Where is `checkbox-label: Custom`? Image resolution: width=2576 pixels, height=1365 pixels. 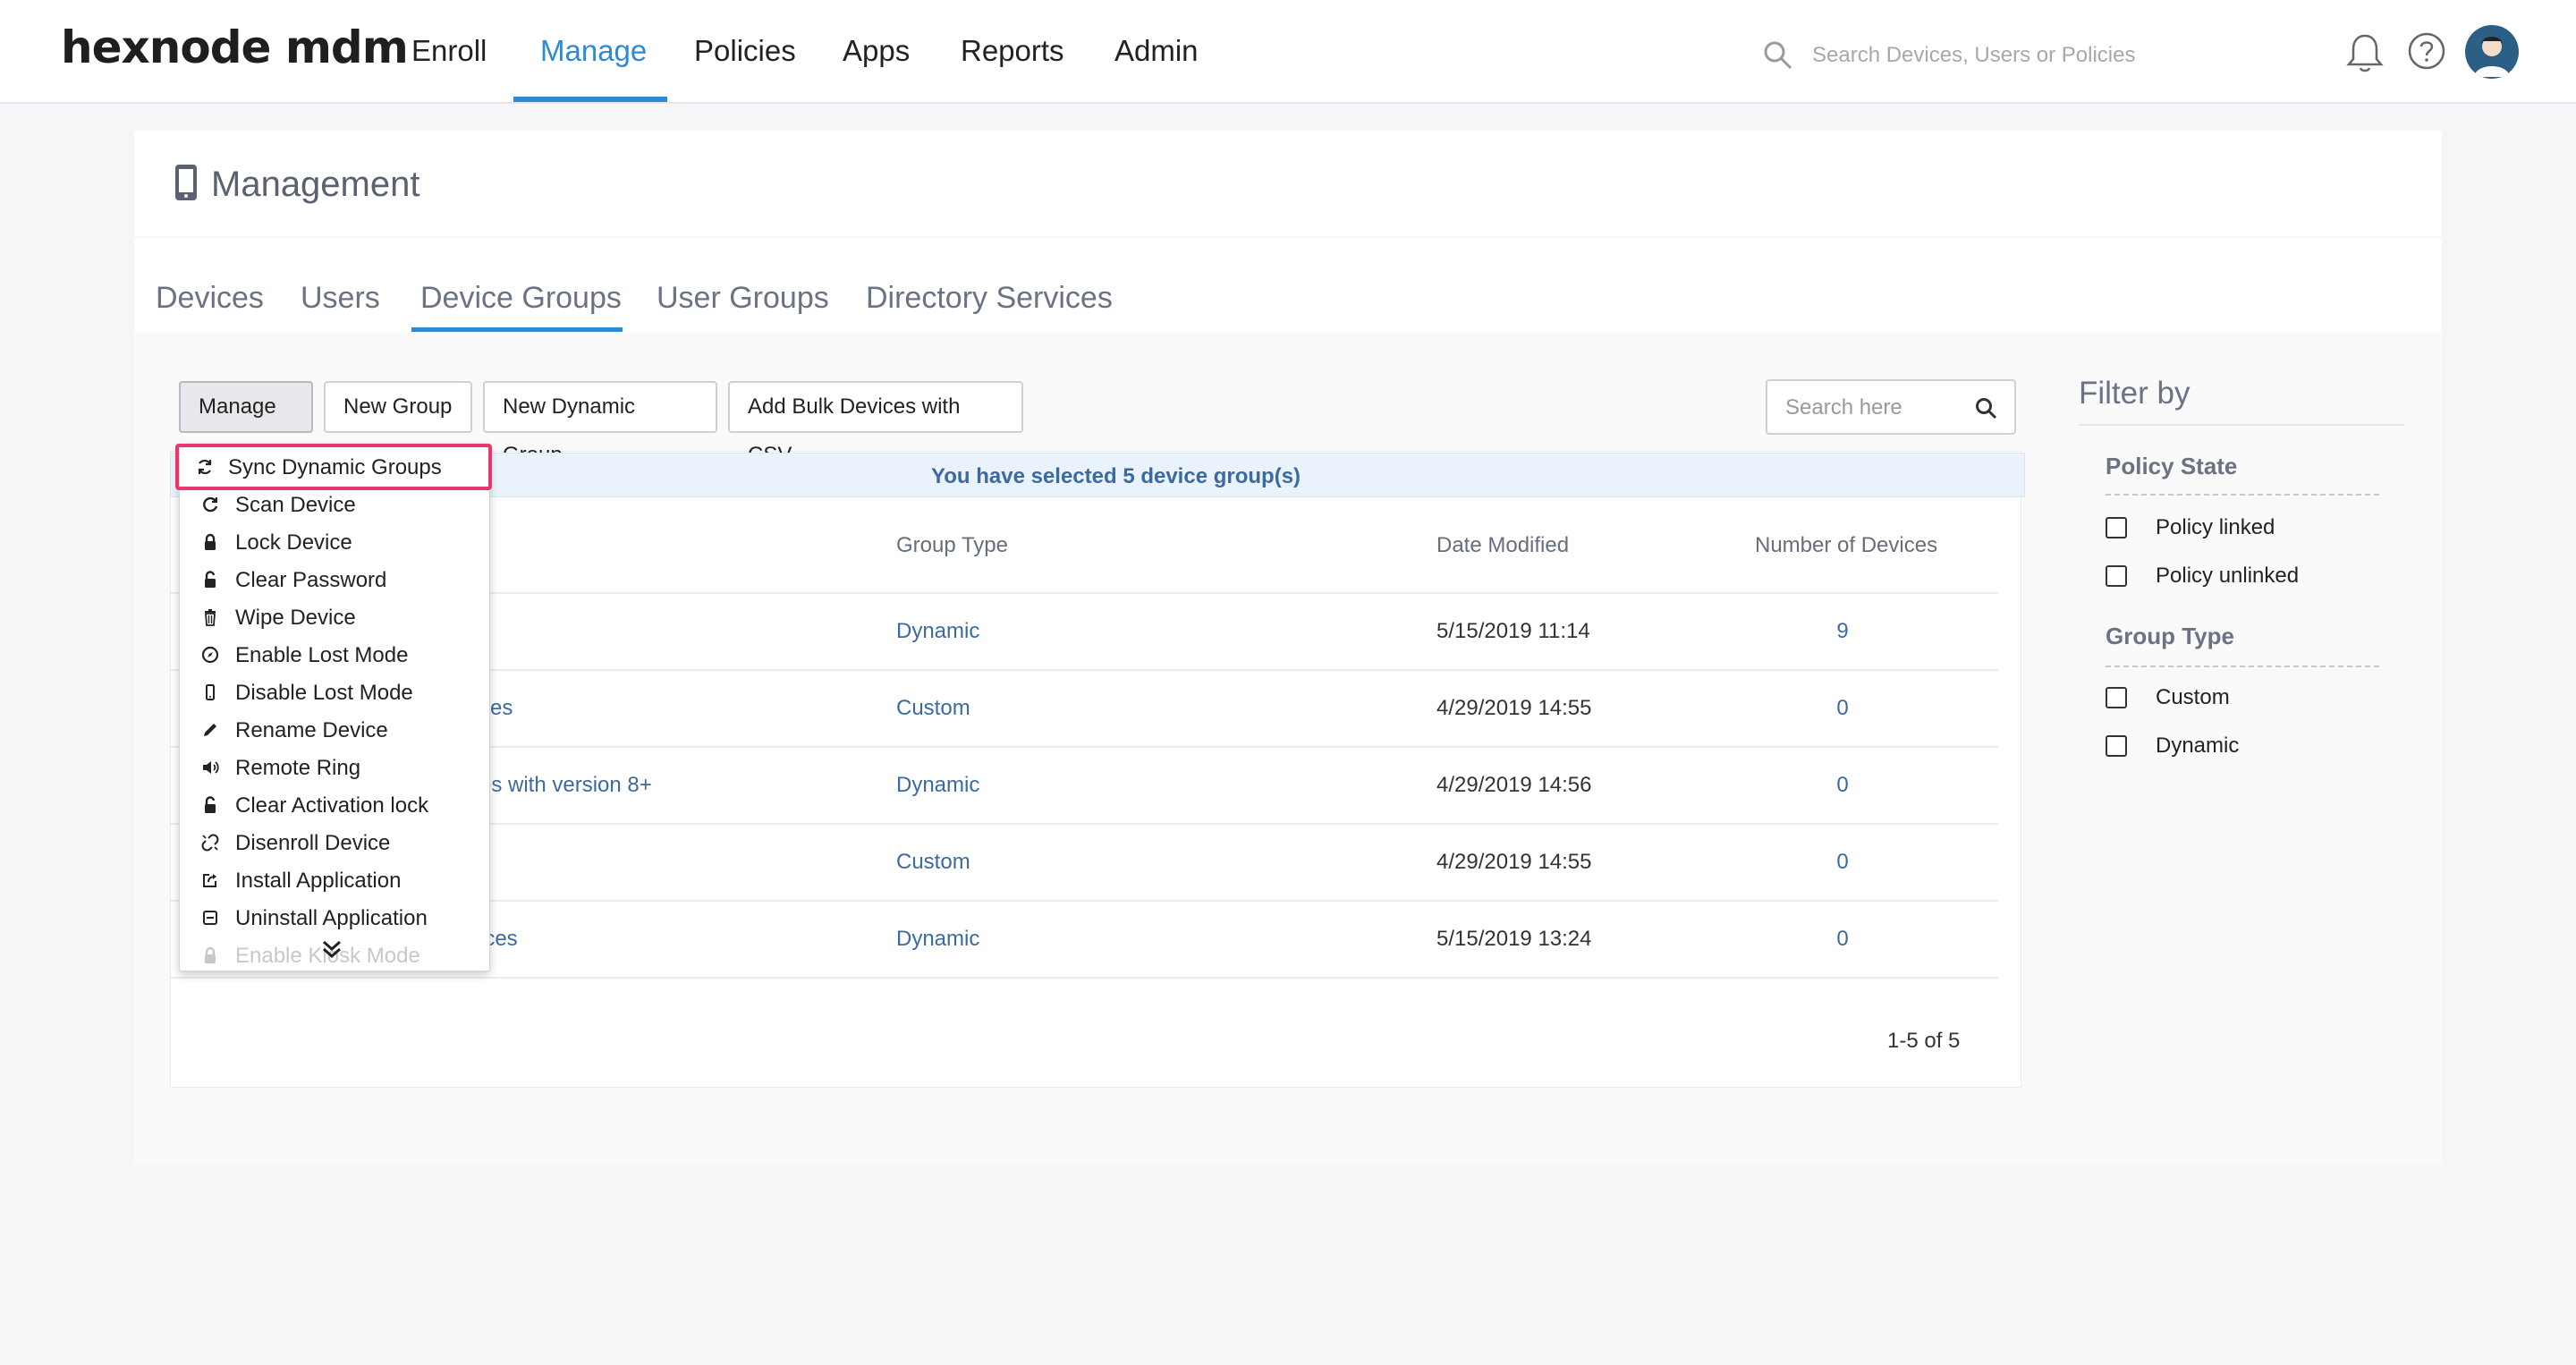 checkbox-label: Custom is located at coordinates (2193, 697).